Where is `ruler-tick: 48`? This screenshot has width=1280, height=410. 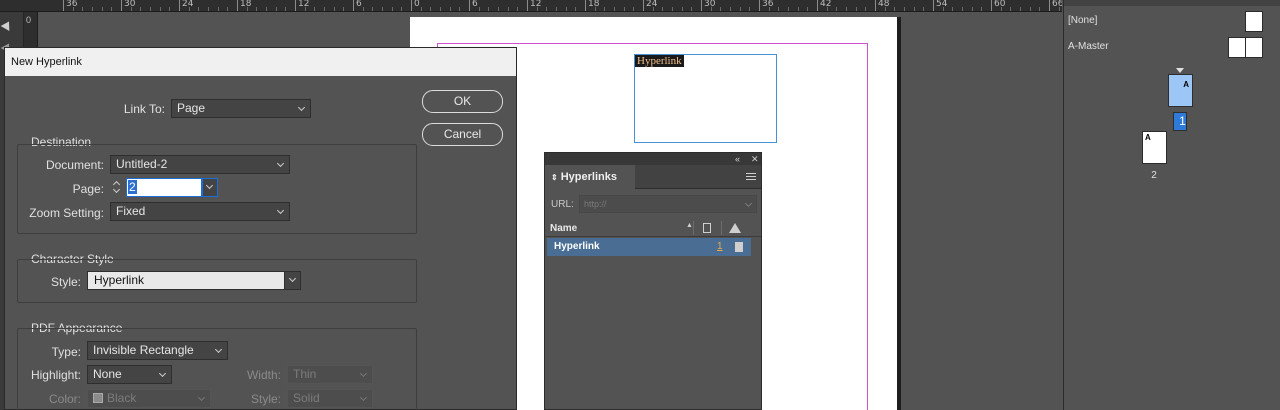 ruler-tick: 48 is located at coordinates (882, 5).